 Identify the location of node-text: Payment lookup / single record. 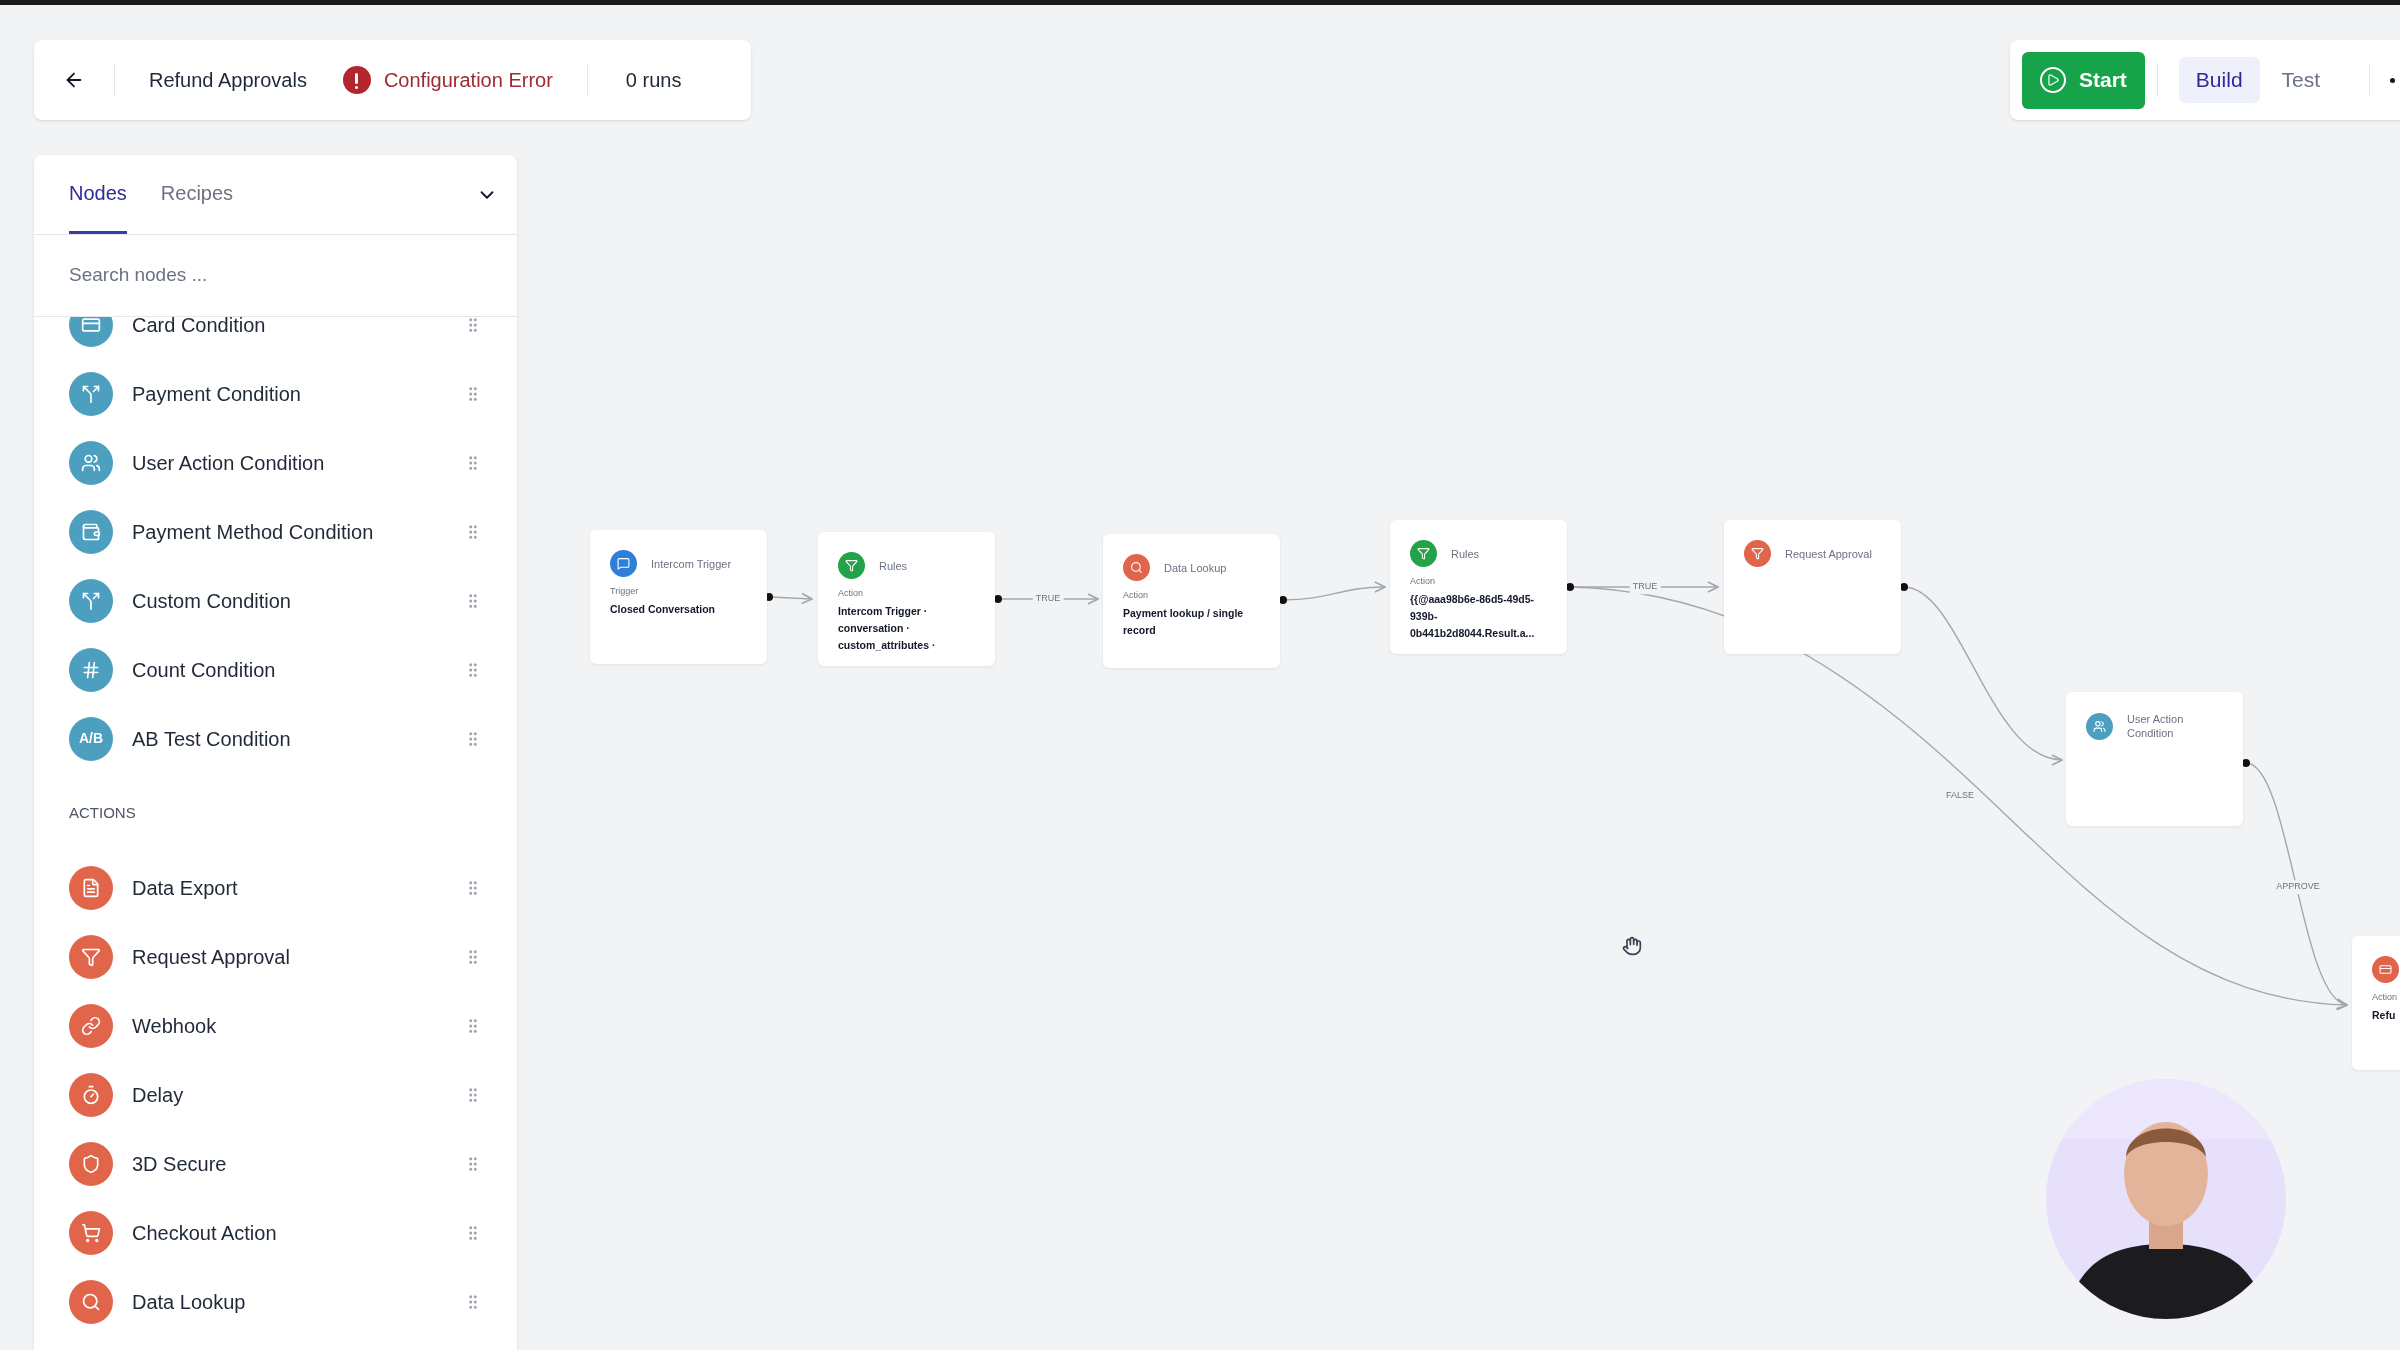
(1184, 621).